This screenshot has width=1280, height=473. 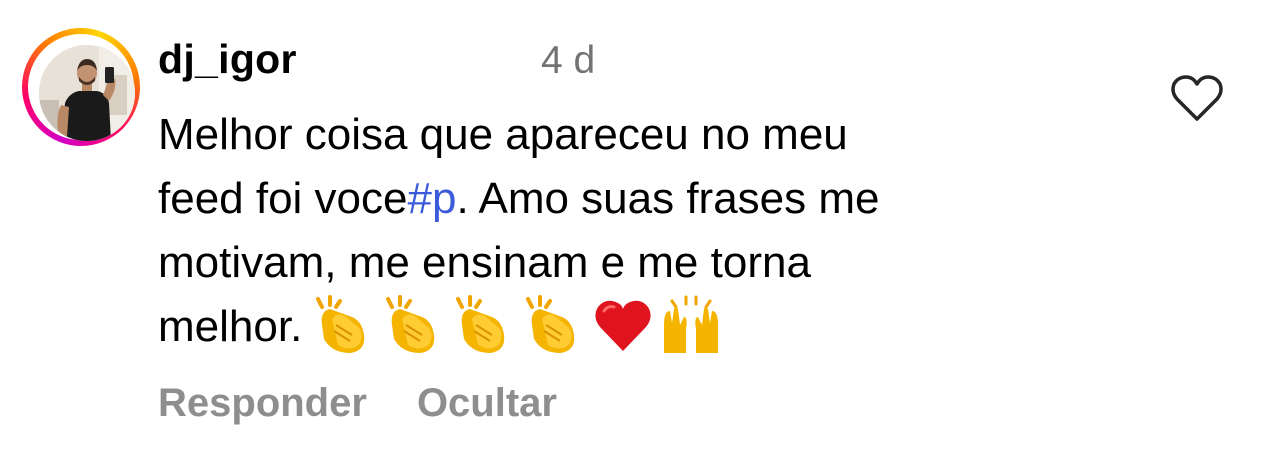 I want to click on emoji-row, so click(x=518, y=325).